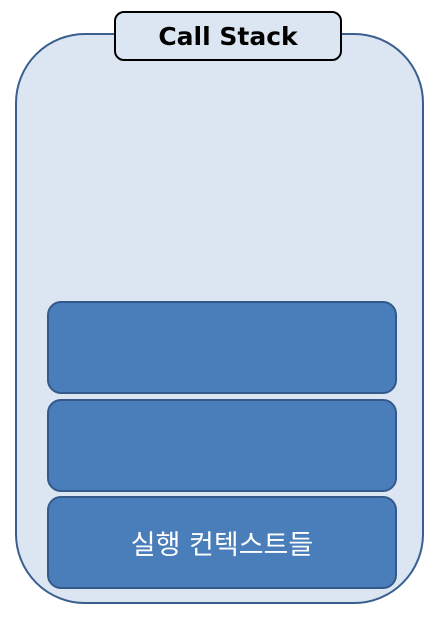  Describe the element at coordinates (222, 542) in the screenshot. I see `stack-frame-bottom: 실행 컨텍스트들` at that location.